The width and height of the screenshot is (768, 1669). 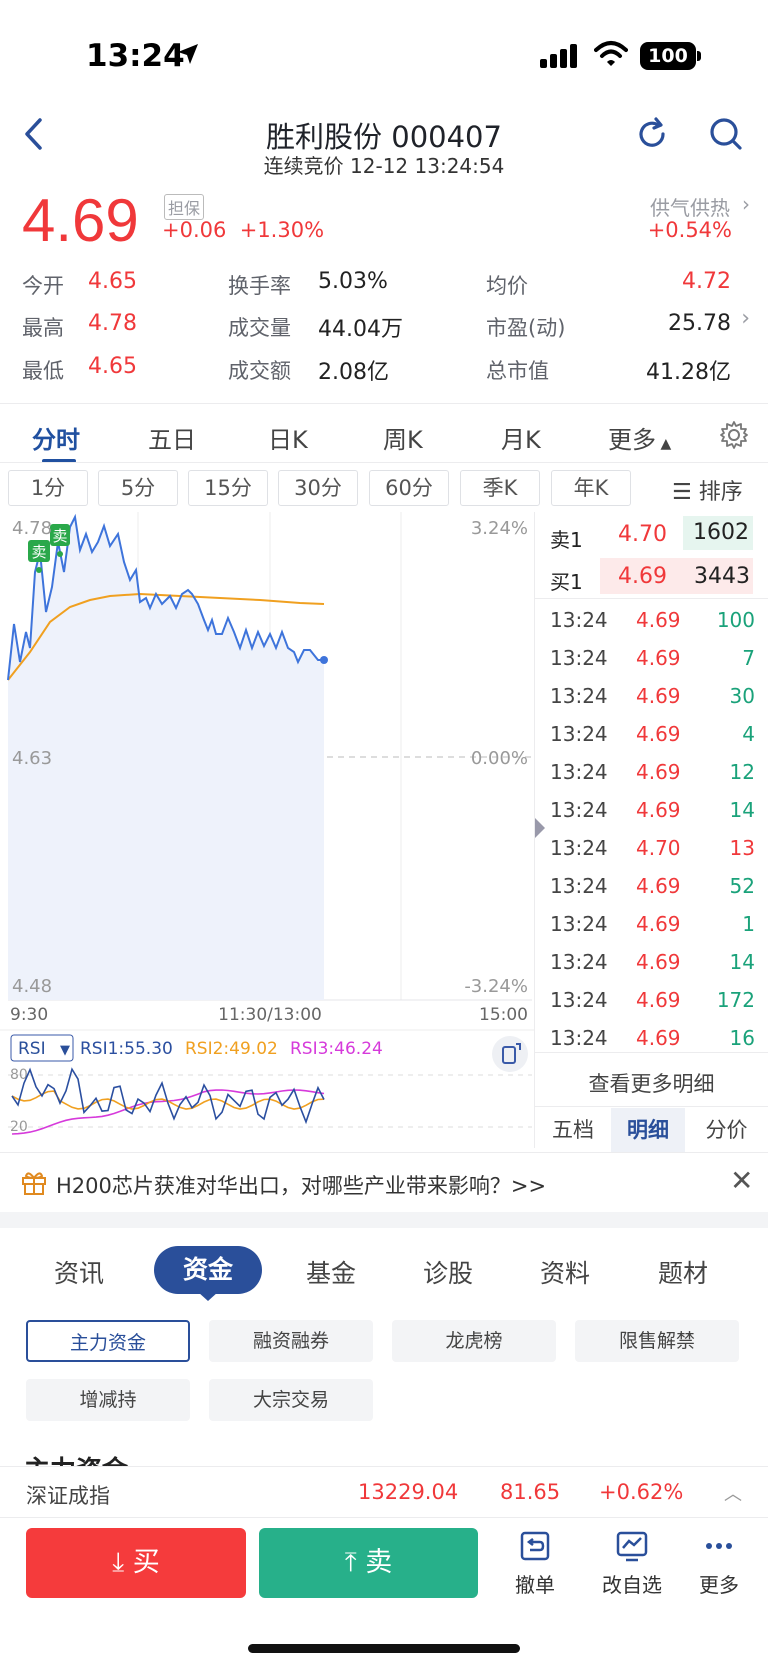 What do you see at coordinates (124, 1459) in the screenshot?
I see `section-peek-text: 主力资金` at bounding box center [124, 1459].